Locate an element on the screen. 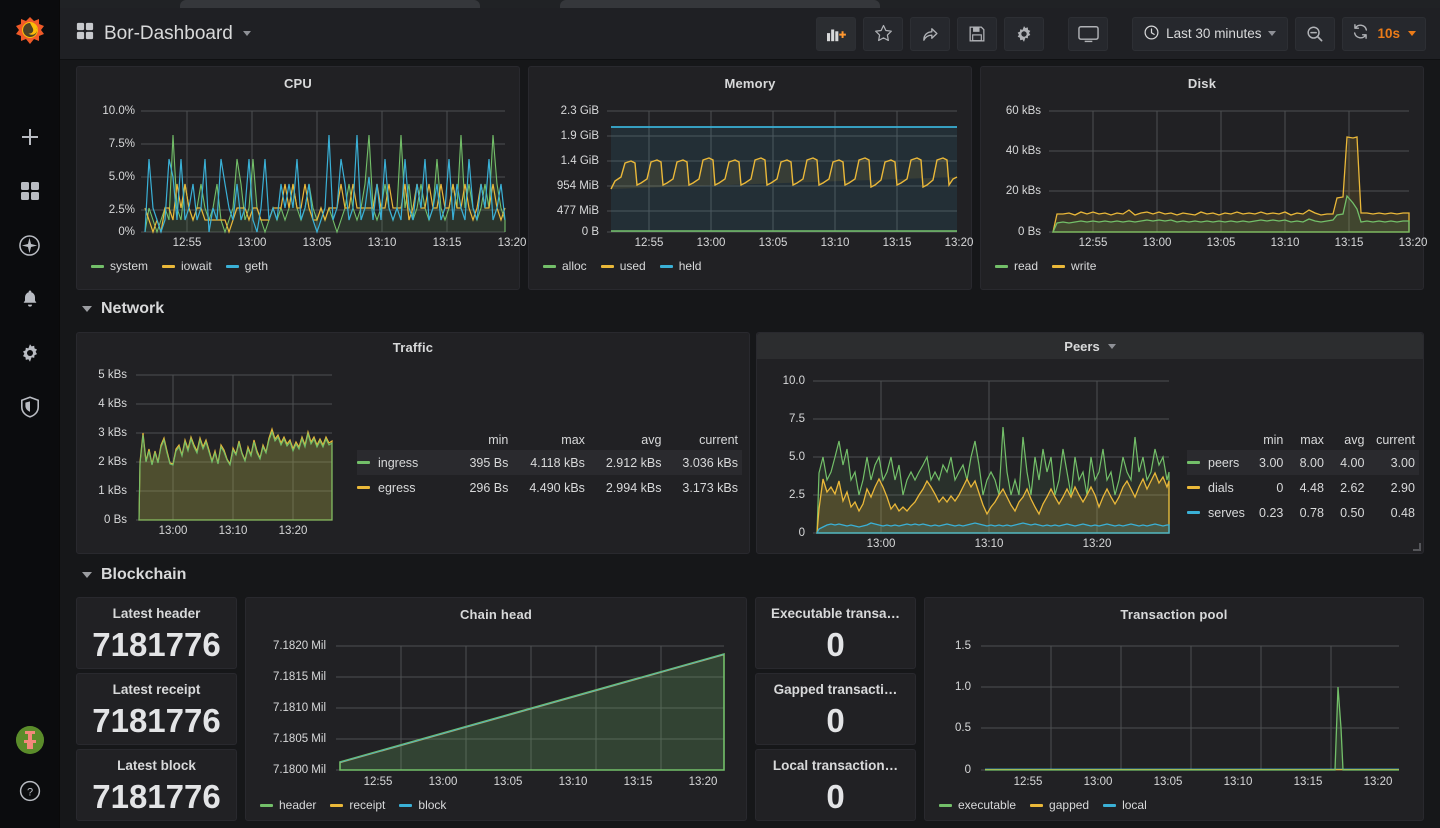 Image resolution: width=1440 pixels, height=828 pixels. time-range-picker: Last 30 minutes is located at coordinates (1210, 33).